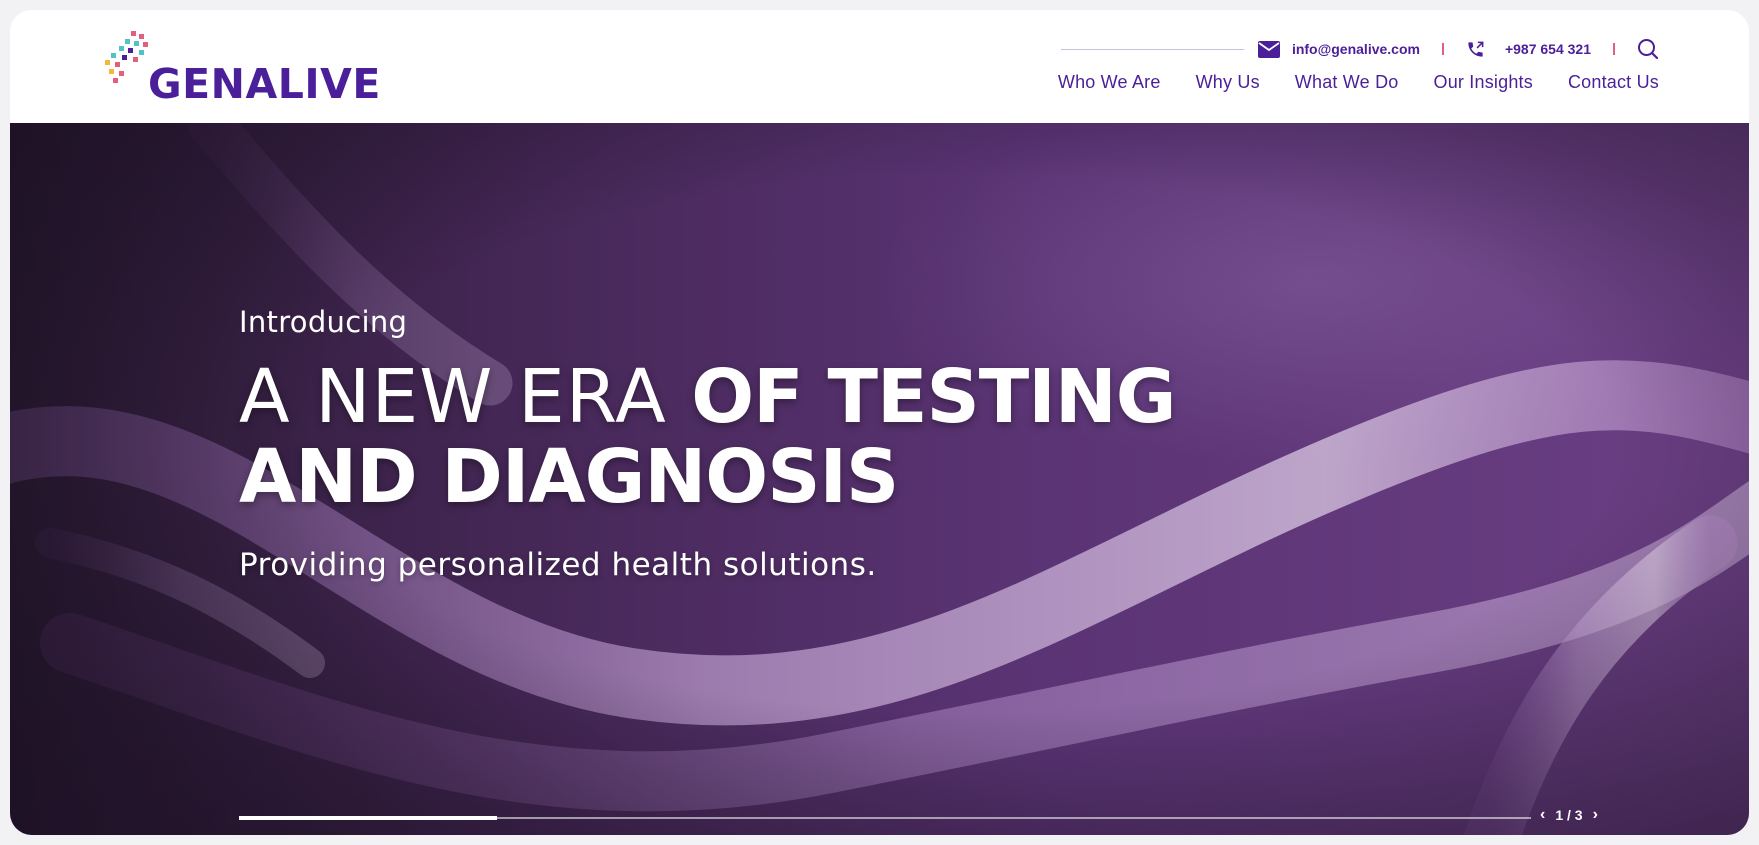 The height and width of the screenshot is (845, 1759). Describe the element at coordinates (1347, 82) in the screenshot. I see `nav-item-what-we-do: What We Do` at that location.